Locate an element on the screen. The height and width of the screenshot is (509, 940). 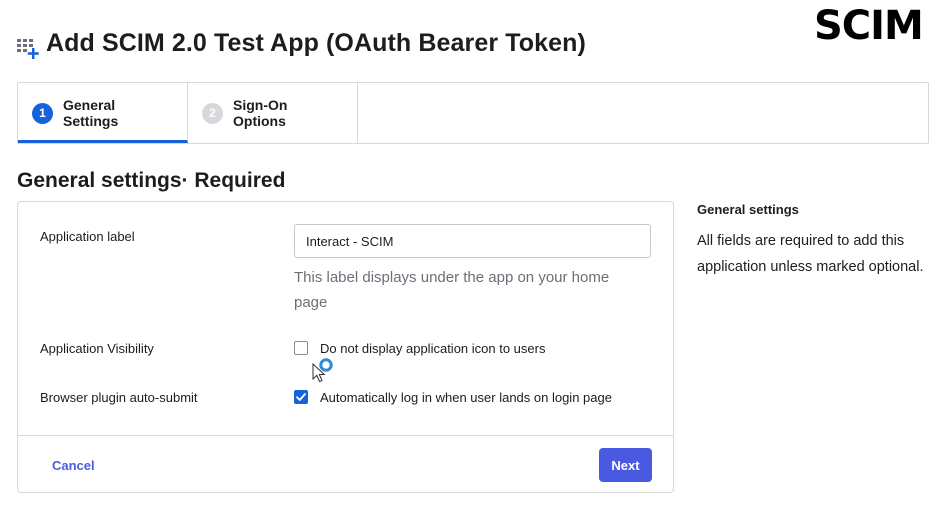
application-visibility-label: Application Visibility is located at coordinates (97, 348).